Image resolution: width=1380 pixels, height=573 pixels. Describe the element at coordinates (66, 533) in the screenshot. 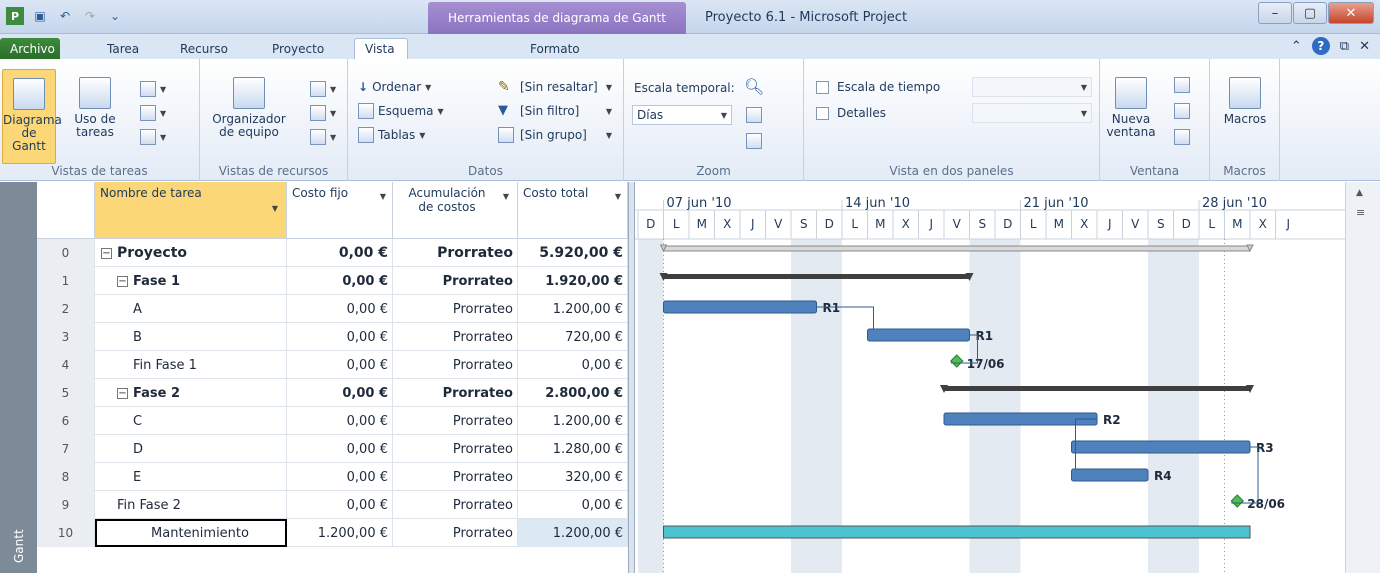

I see `row-id-cell: 10` at that location.